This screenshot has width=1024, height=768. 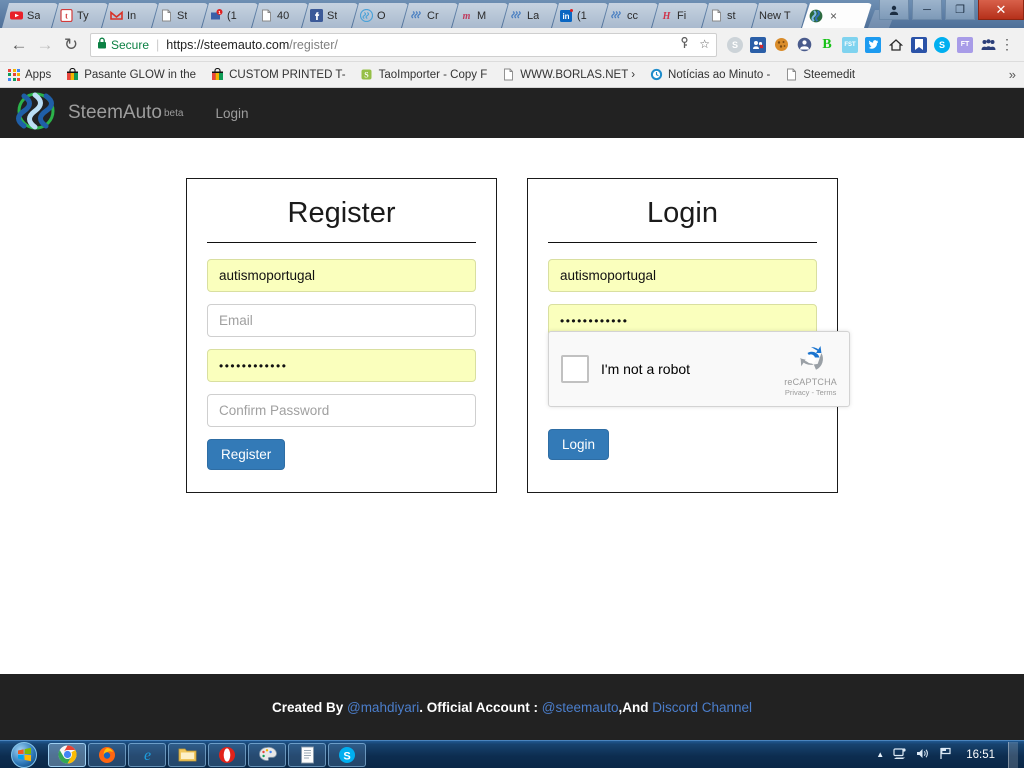 I want to click on register-submit-button: Register, so click(x=246, y=454).